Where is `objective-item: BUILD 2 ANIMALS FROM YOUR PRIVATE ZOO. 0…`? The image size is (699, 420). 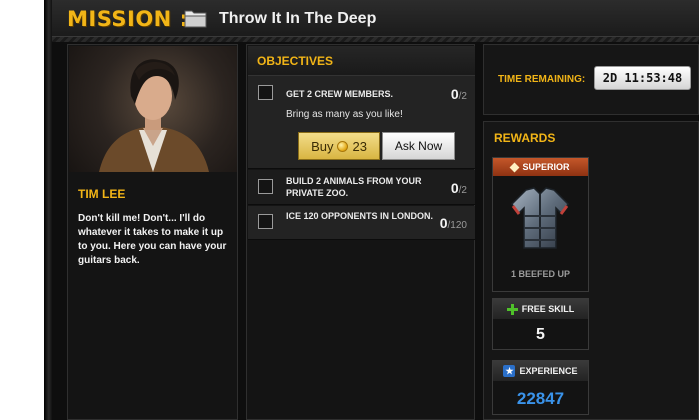
objective-item: BUILD 2 ANIMALS FROM YOUR PRIVATE ZOO. 0… is located at coordinates (361, 187).